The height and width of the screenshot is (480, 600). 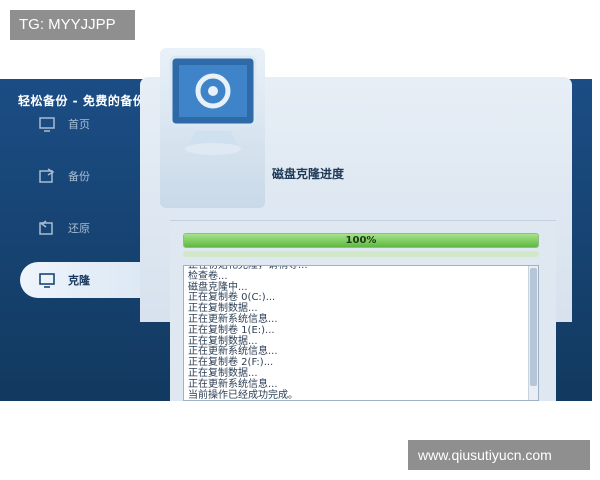 I want to click on sidebar-item-restore: 还原, so click(x=90, y=228).